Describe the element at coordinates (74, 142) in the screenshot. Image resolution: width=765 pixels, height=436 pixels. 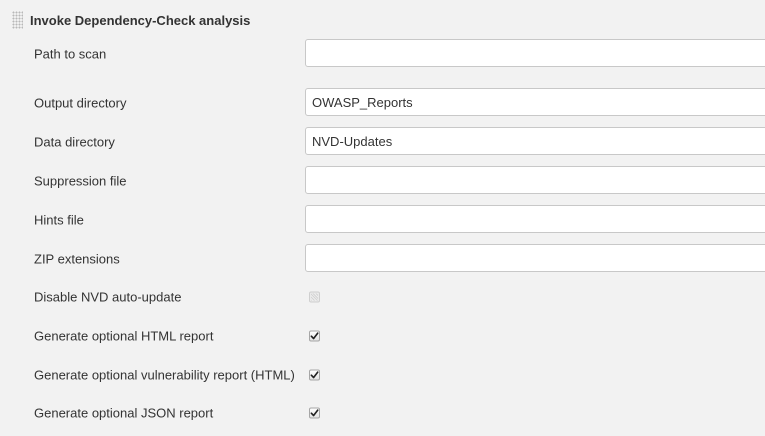
I see `data-directory-label: Data directory` at that location.